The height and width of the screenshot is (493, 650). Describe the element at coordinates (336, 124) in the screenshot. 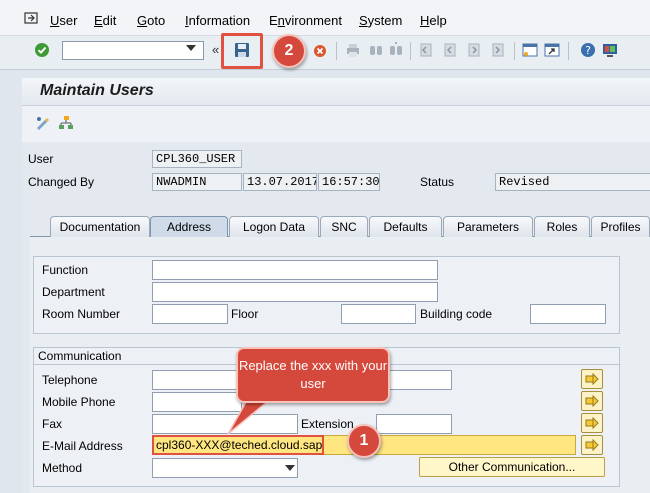

I see `application-toolbar` at that location.